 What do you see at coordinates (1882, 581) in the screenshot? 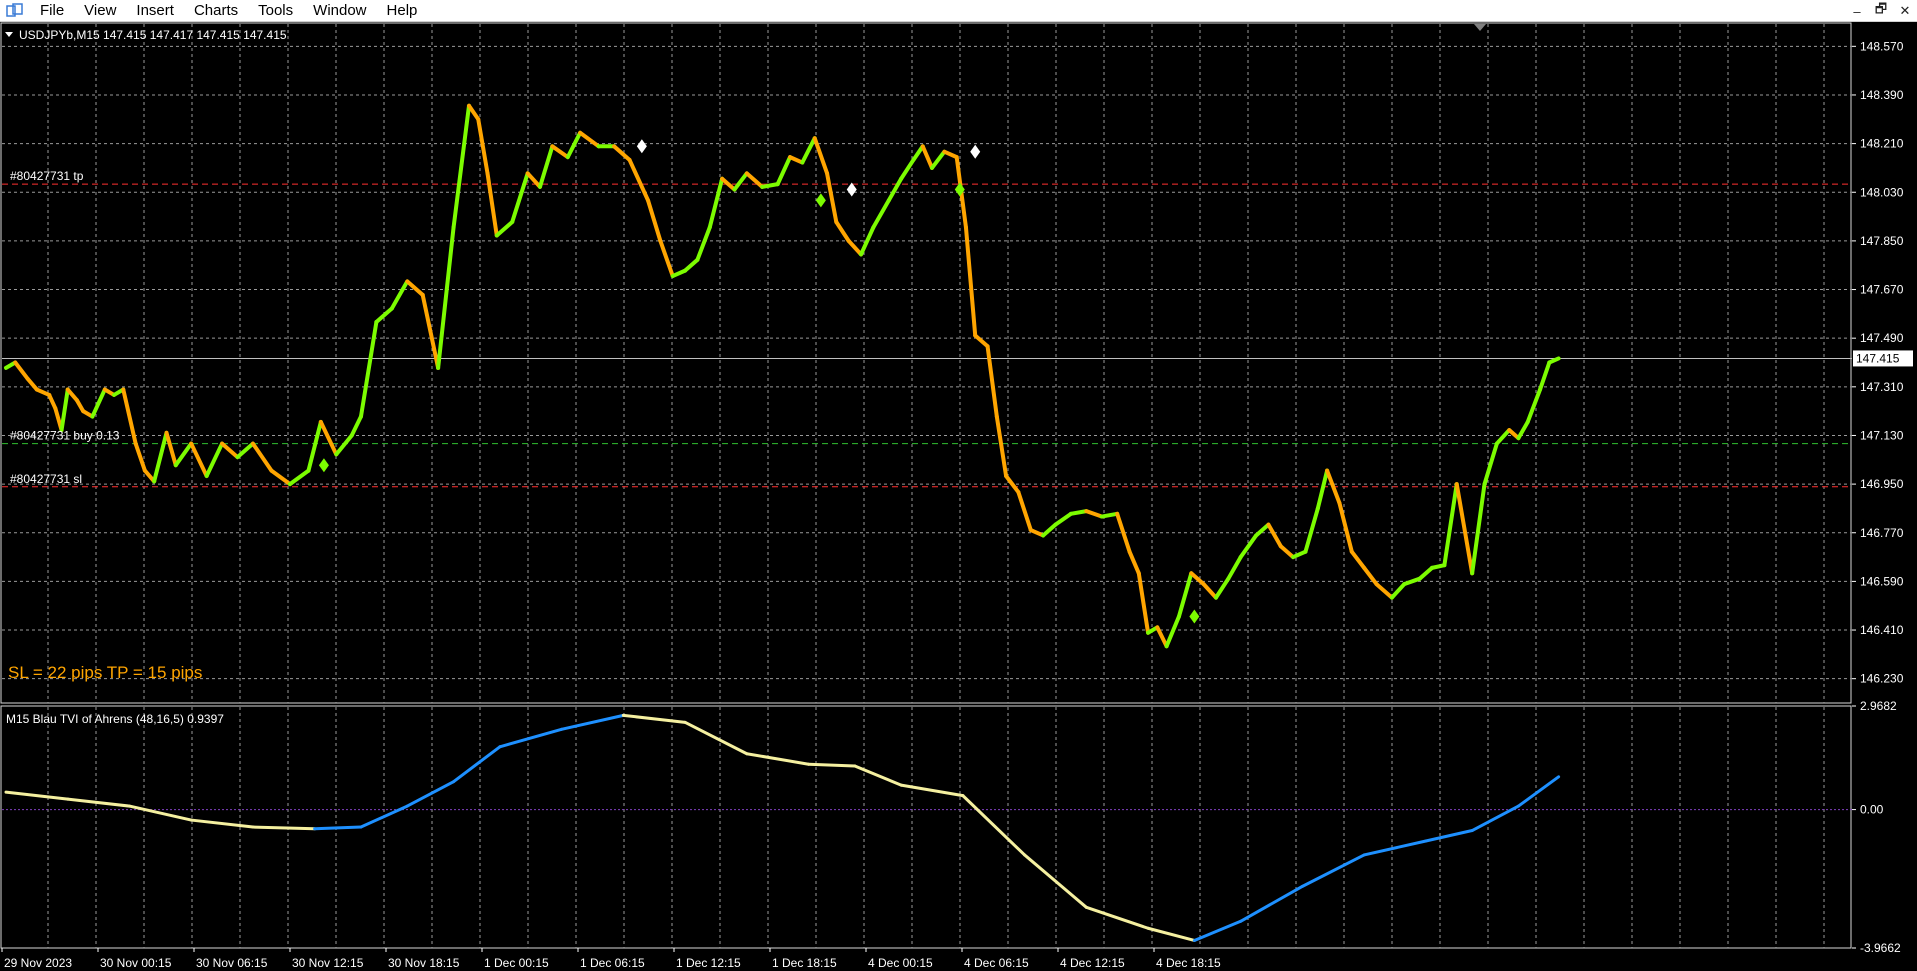
I see `y-tick-label: 146.590` at bounding box center [1882, 581].